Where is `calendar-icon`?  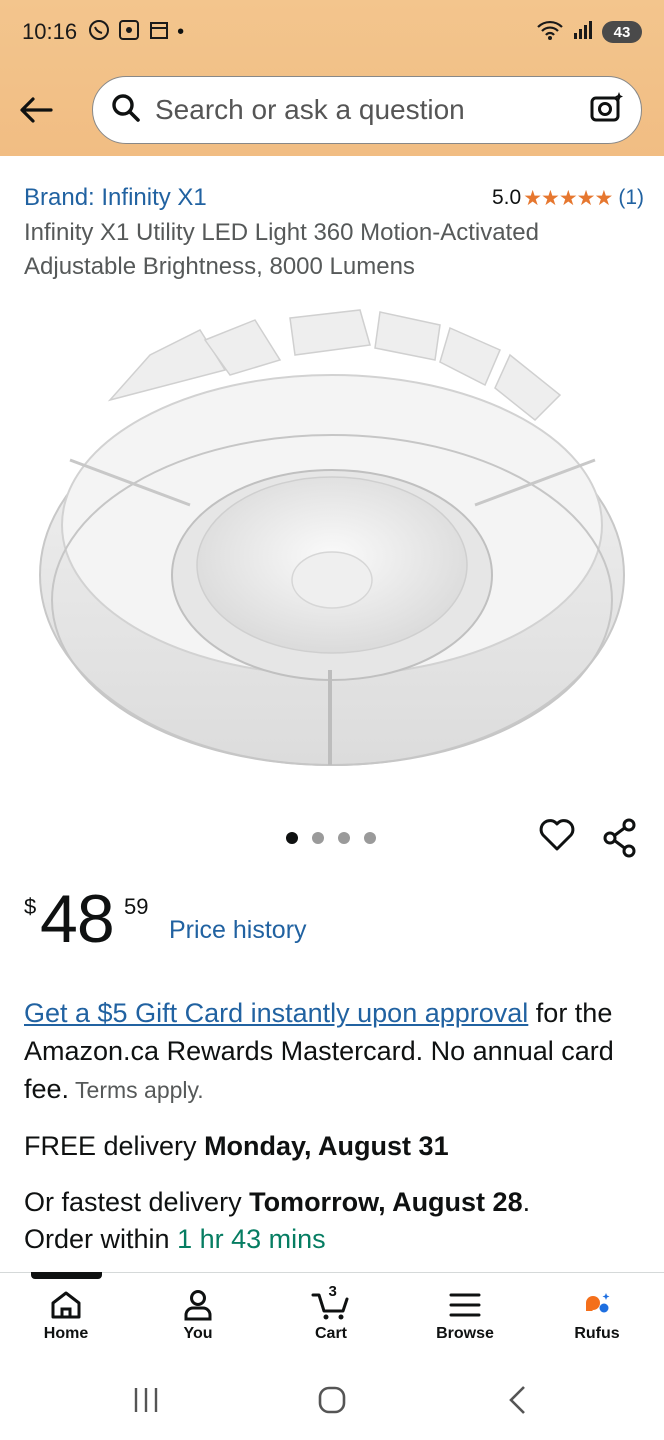
calendar-icon is located at coordinates (159, 32).